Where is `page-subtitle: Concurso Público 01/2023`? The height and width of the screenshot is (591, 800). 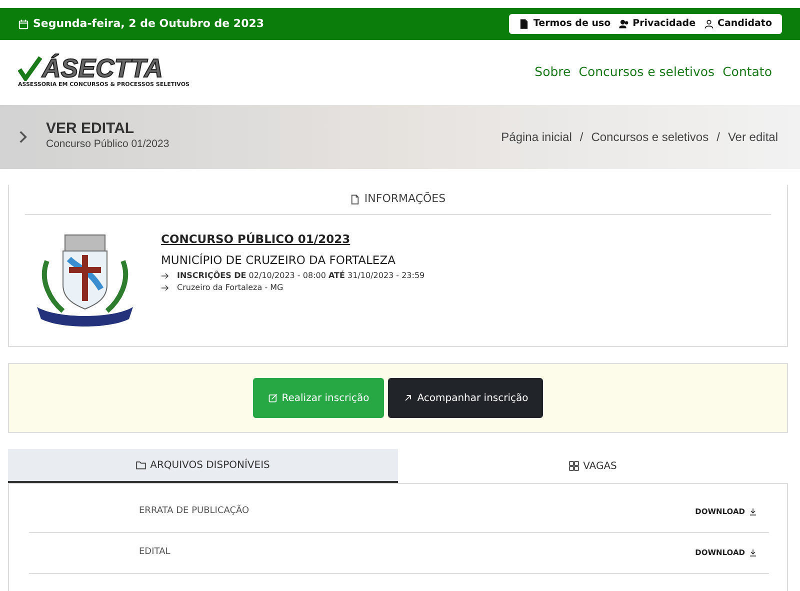
page-subtitle: Concurso Público 01/2023 is located at coordinates (108, 144).